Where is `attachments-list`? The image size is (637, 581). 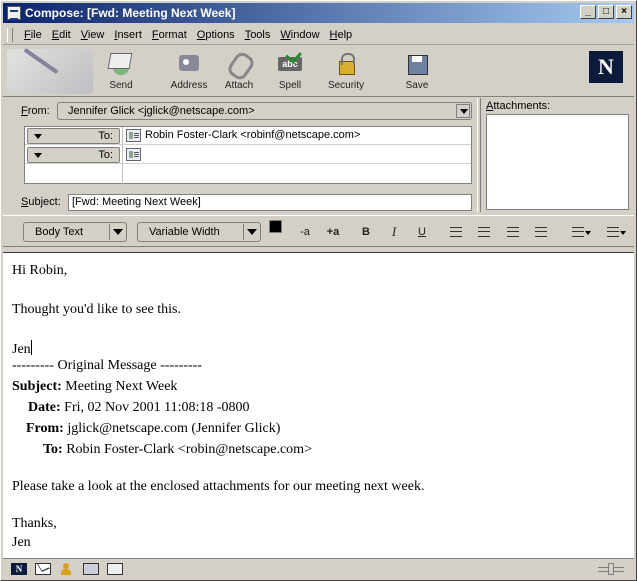 attachments-list is located at coordinates (557, 162).